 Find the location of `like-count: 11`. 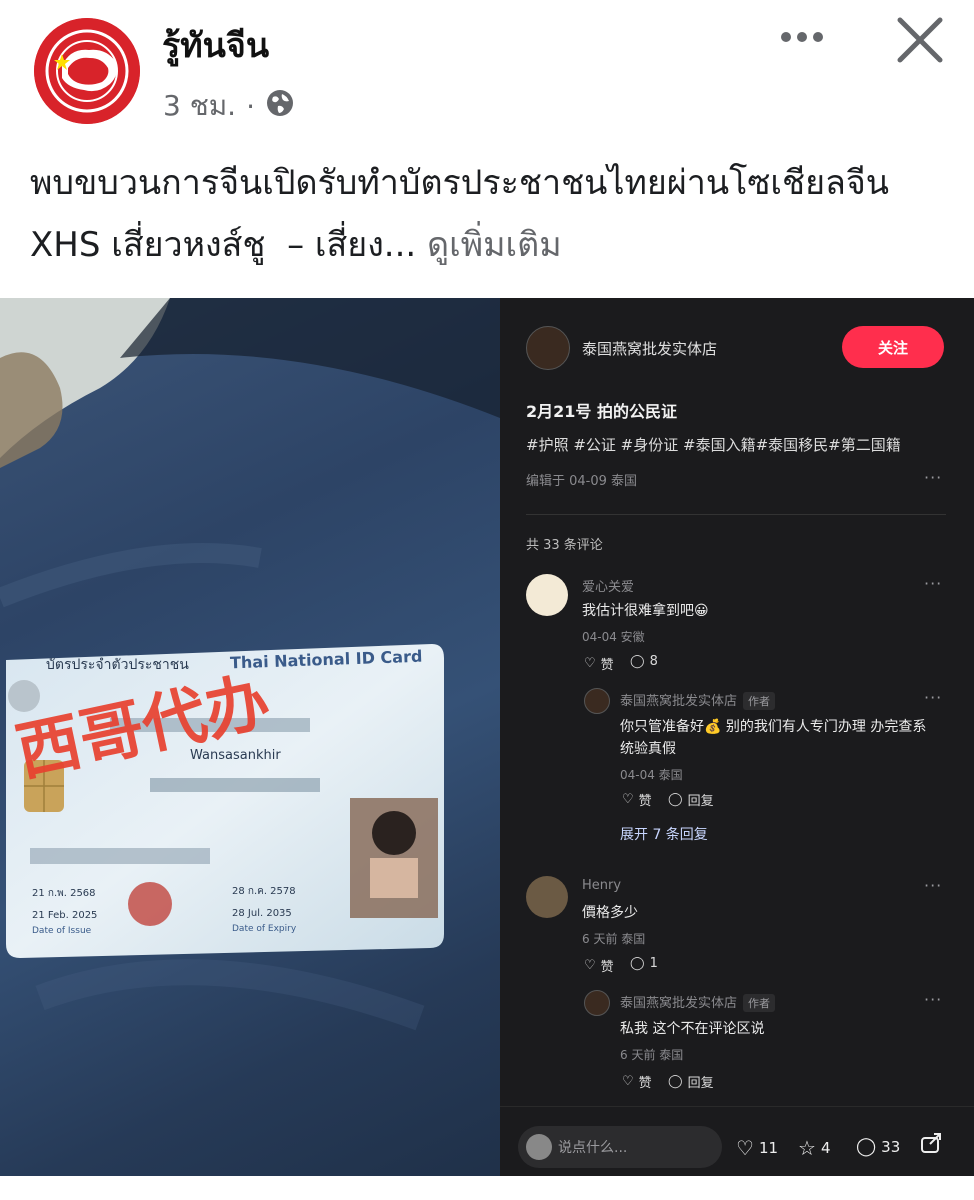

like-count: 11 is located at coordinates (768, 1148).